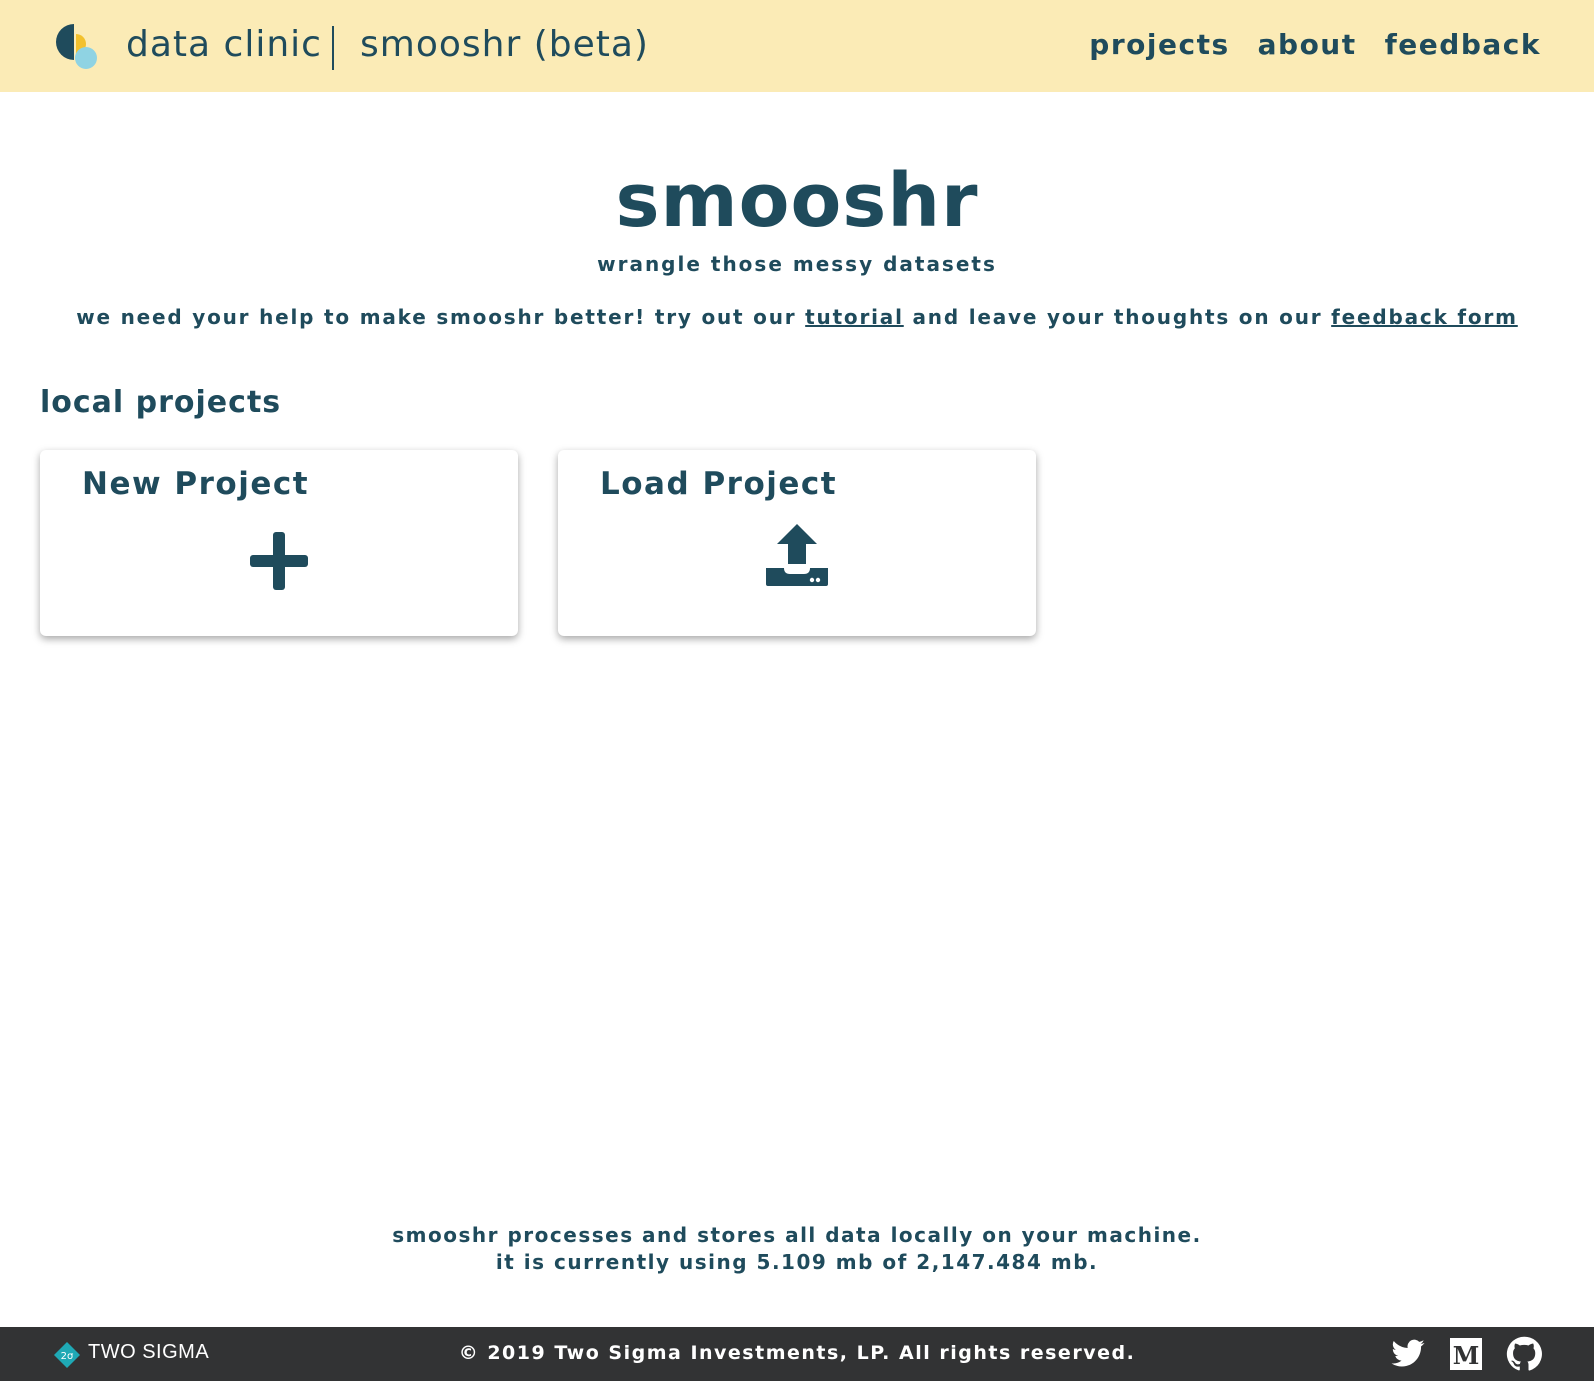  I want to click on app-name: smooshr (beta), so click(504, 44).